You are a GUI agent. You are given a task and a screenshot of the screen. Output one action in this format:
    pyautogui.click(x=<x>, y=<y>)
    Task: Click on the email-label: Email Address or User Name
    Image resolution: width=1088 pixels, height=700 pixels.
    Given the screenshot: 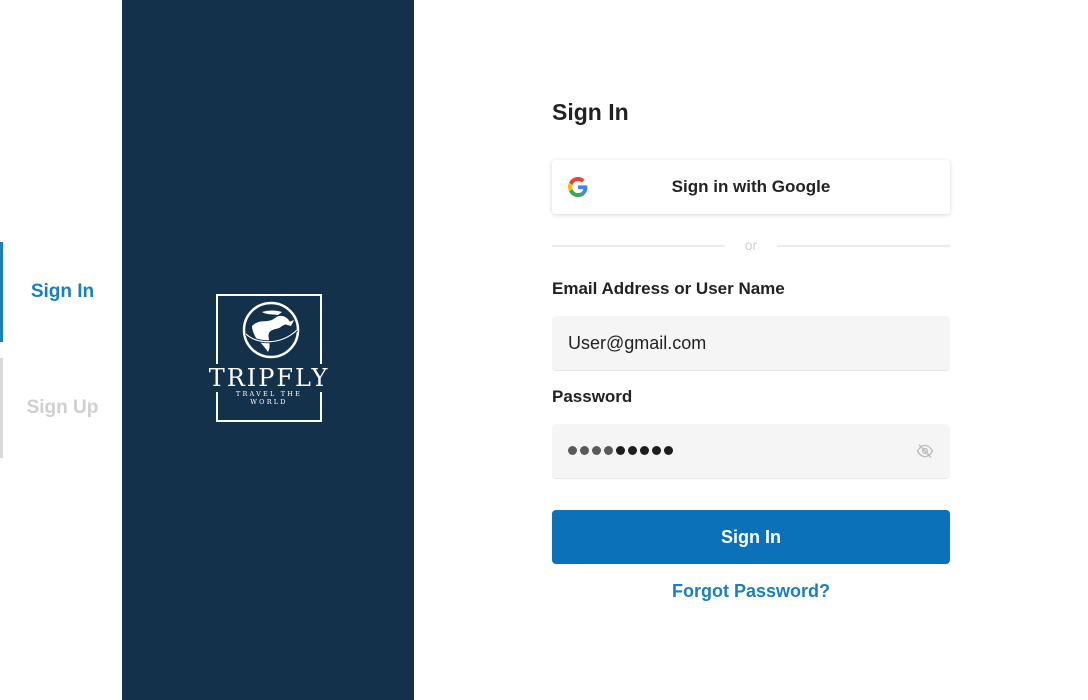 What is the action you would take?
    pyautogui.click(x=668, y=288)
    